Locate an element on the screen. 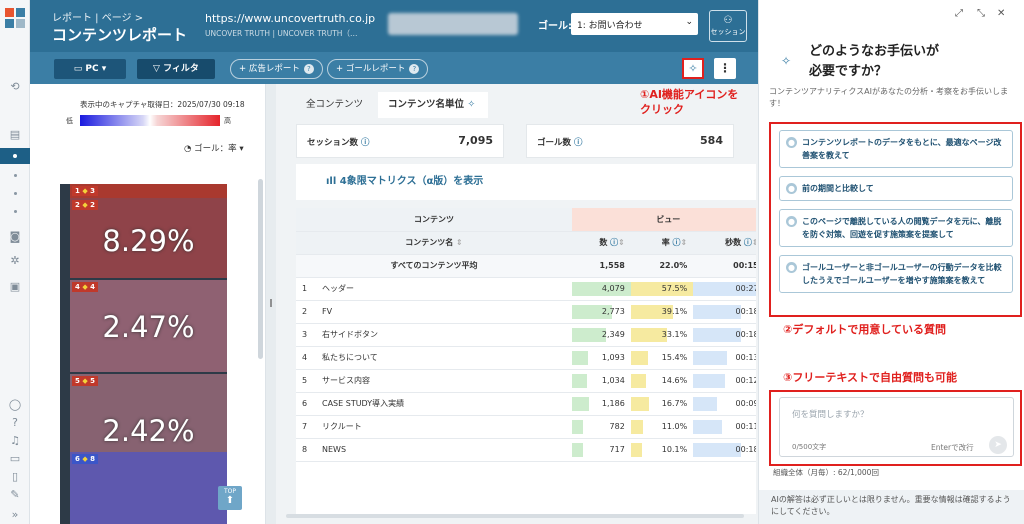 Image resolution: width=1024 pixels, height=524 pixels. kebab-icon: ⋮ is located at coordinates (725, 68).